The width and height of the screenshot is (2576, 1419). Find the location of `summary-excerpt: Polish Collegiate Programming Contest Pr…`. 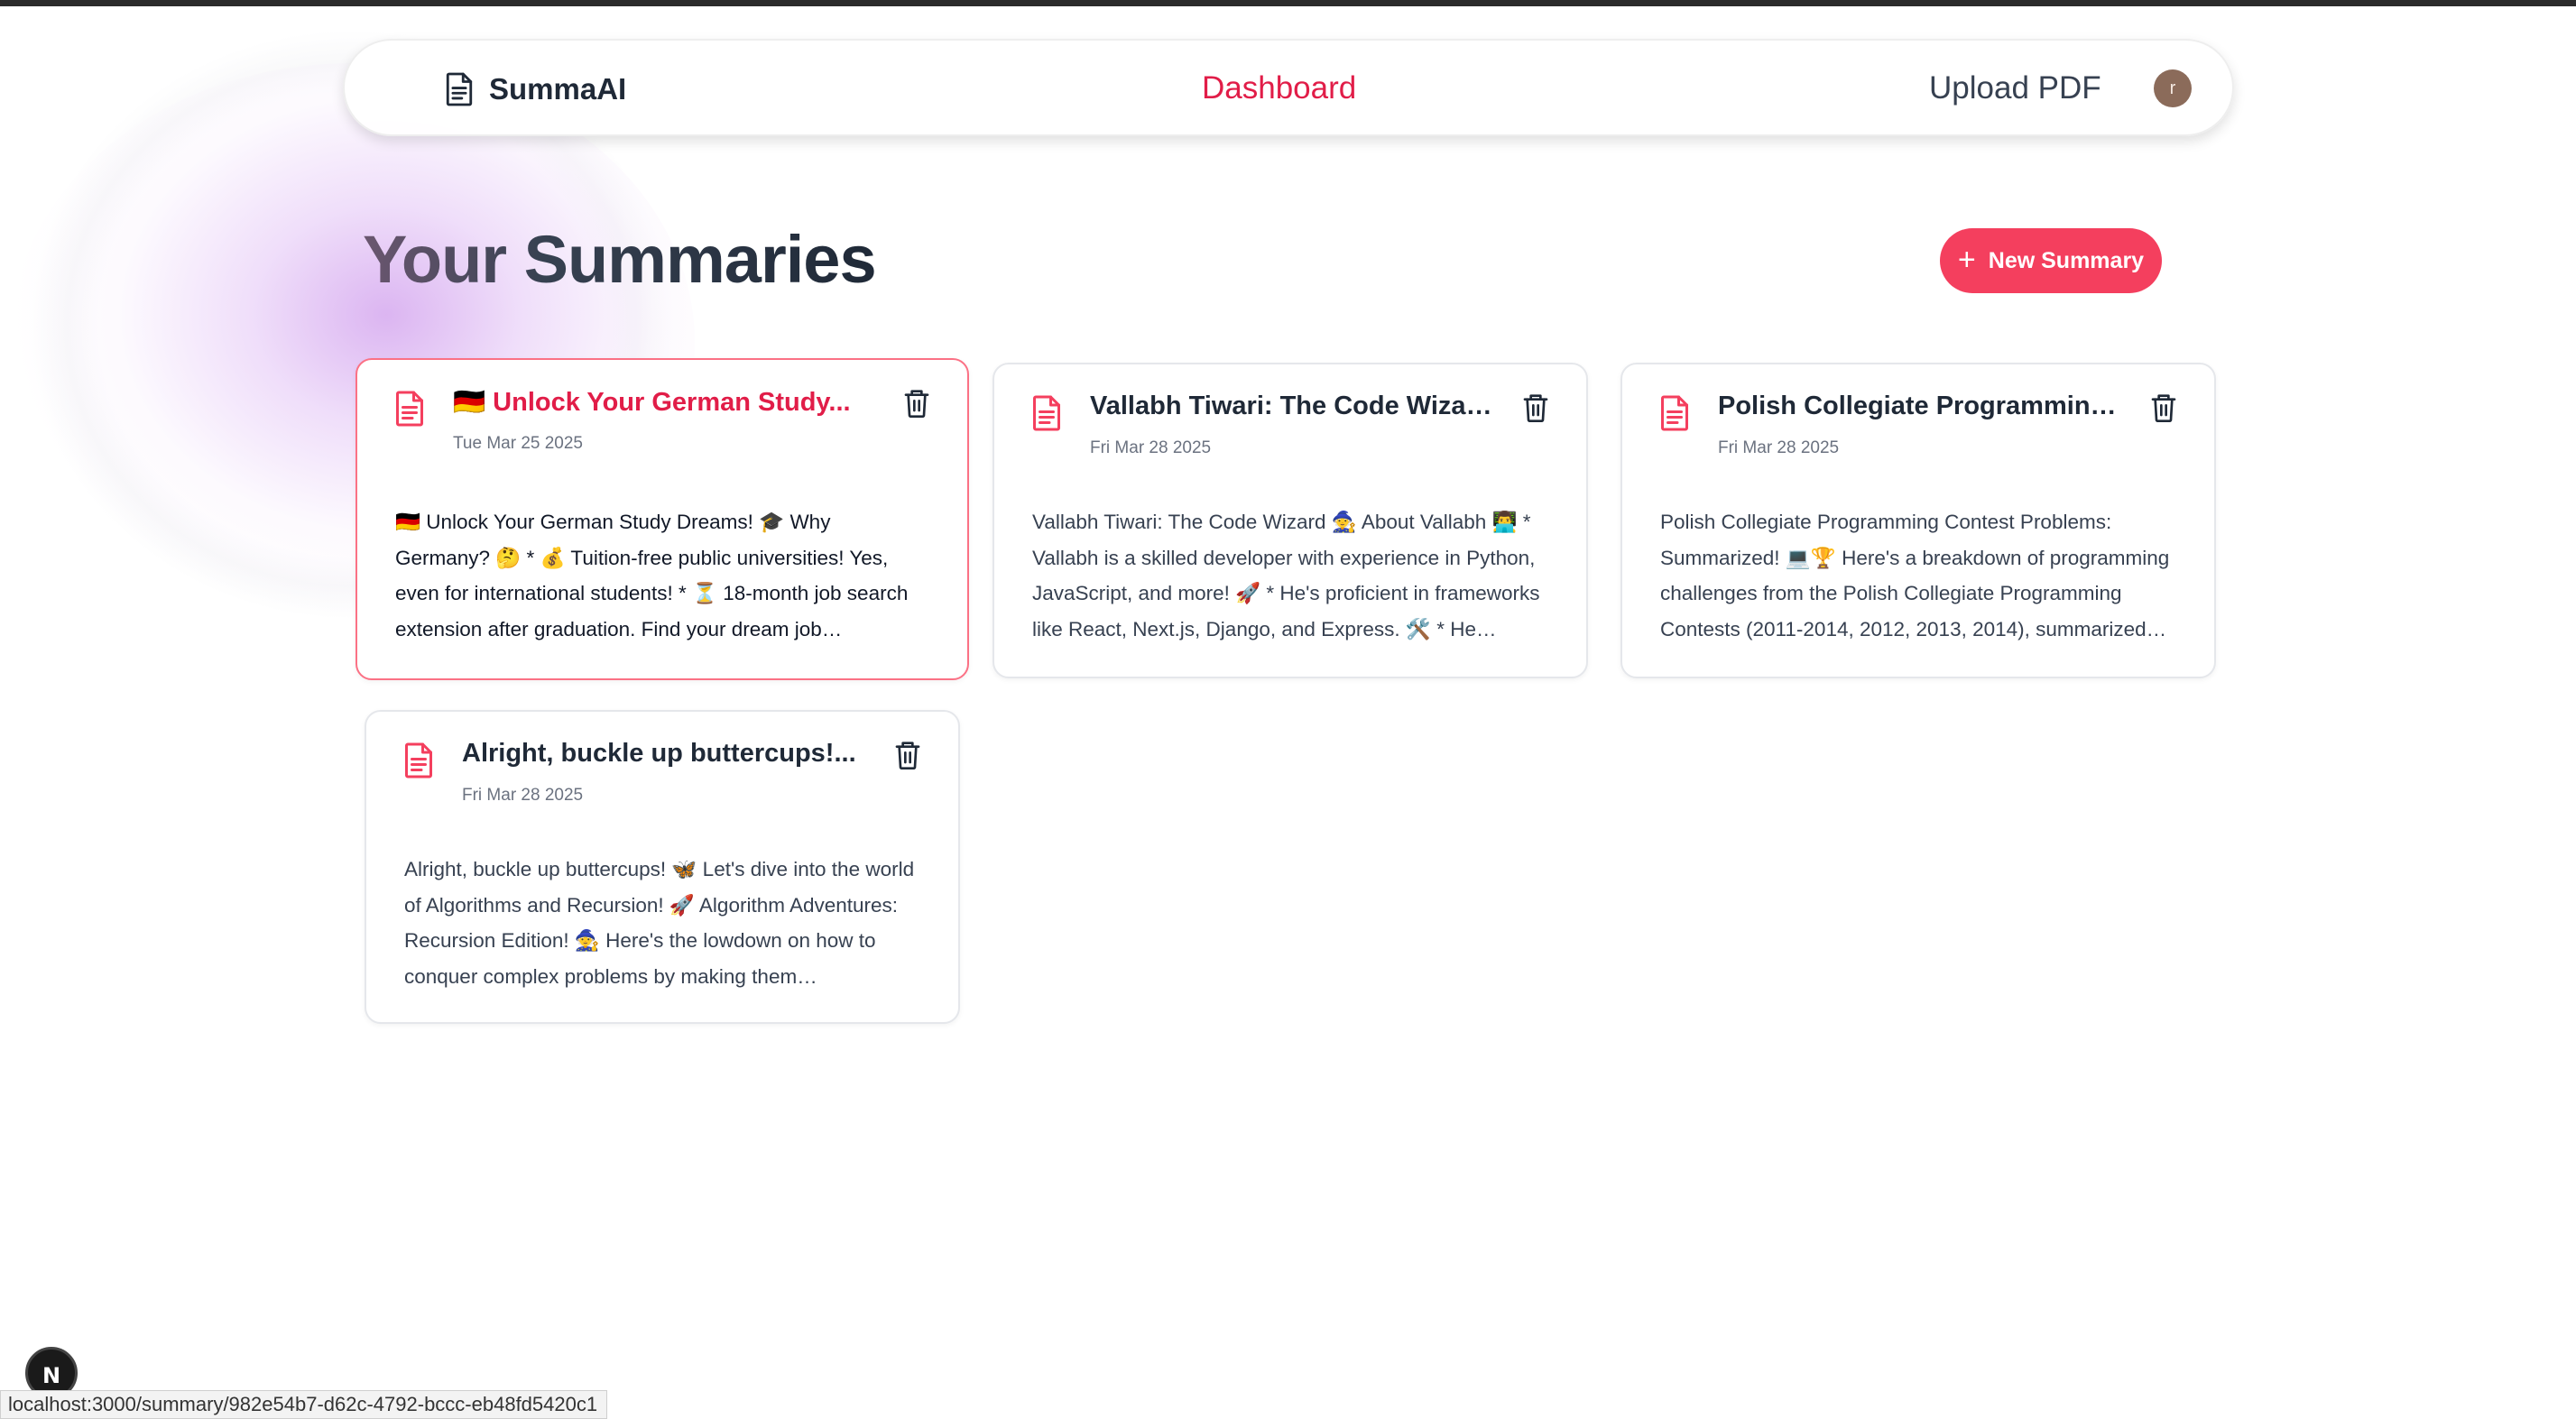

summary-excerpt: Polish Collegiate Programming Contest Pr… is located at coordinates (1915, 575).